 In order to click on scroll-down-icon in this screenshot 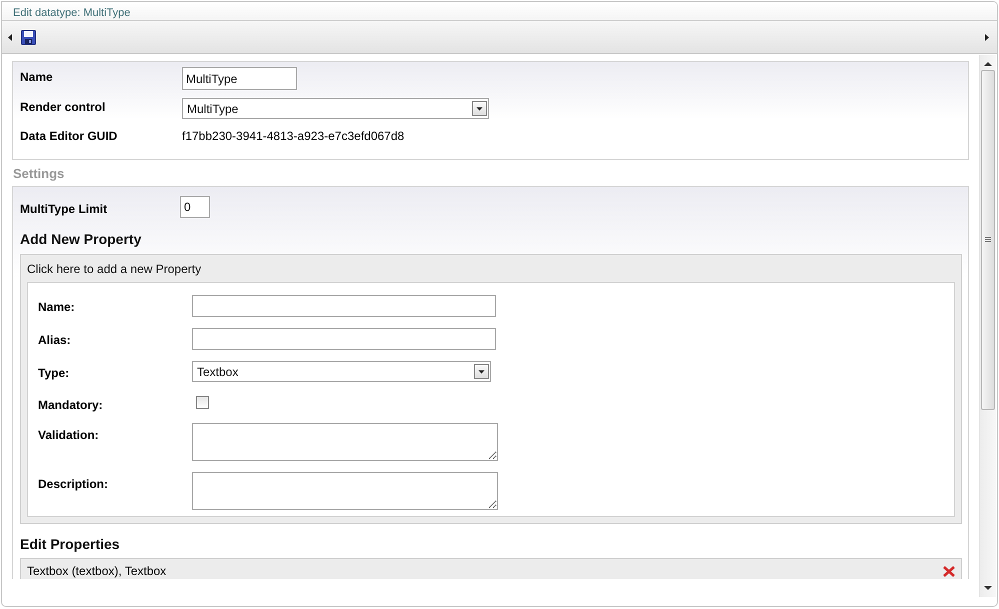, I will do `click(988, 588)`.